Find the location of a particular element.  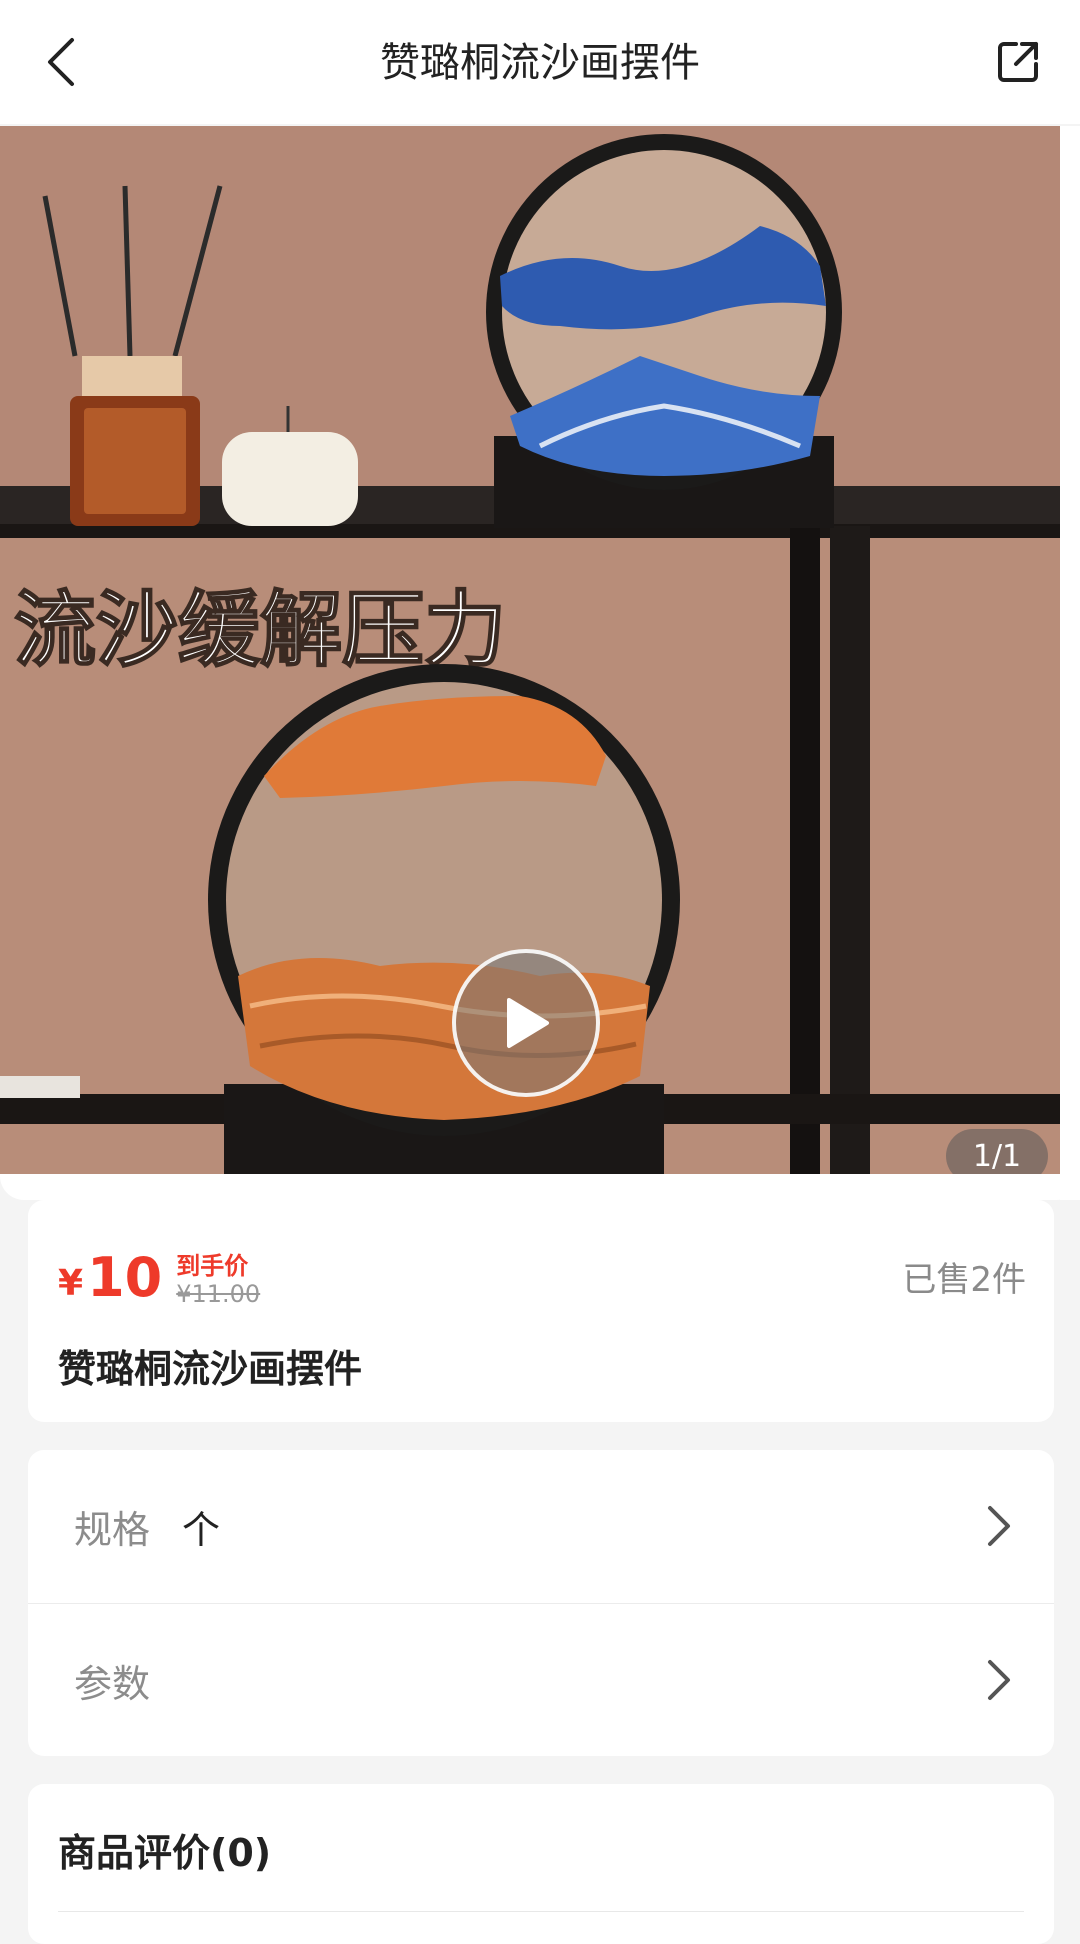

back-arrow-icon is located at coordinates (61, 62).